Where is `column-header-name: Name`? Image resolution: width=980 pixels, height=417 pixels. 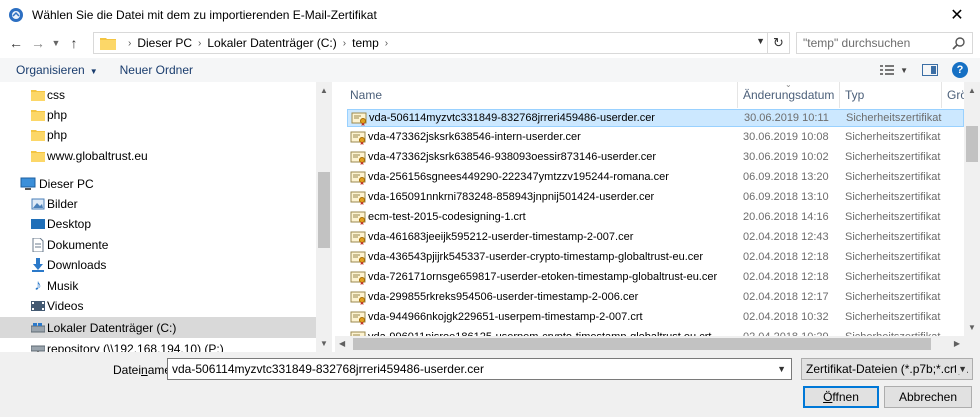
column-header-name: Name is located at coordinates (366, 95).